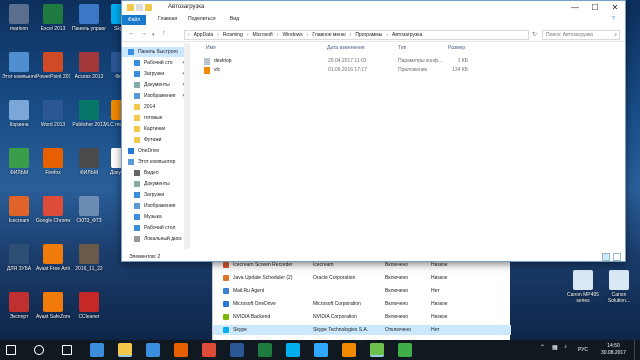  I want to click on large-icons-view-icon, so click(617, 257).